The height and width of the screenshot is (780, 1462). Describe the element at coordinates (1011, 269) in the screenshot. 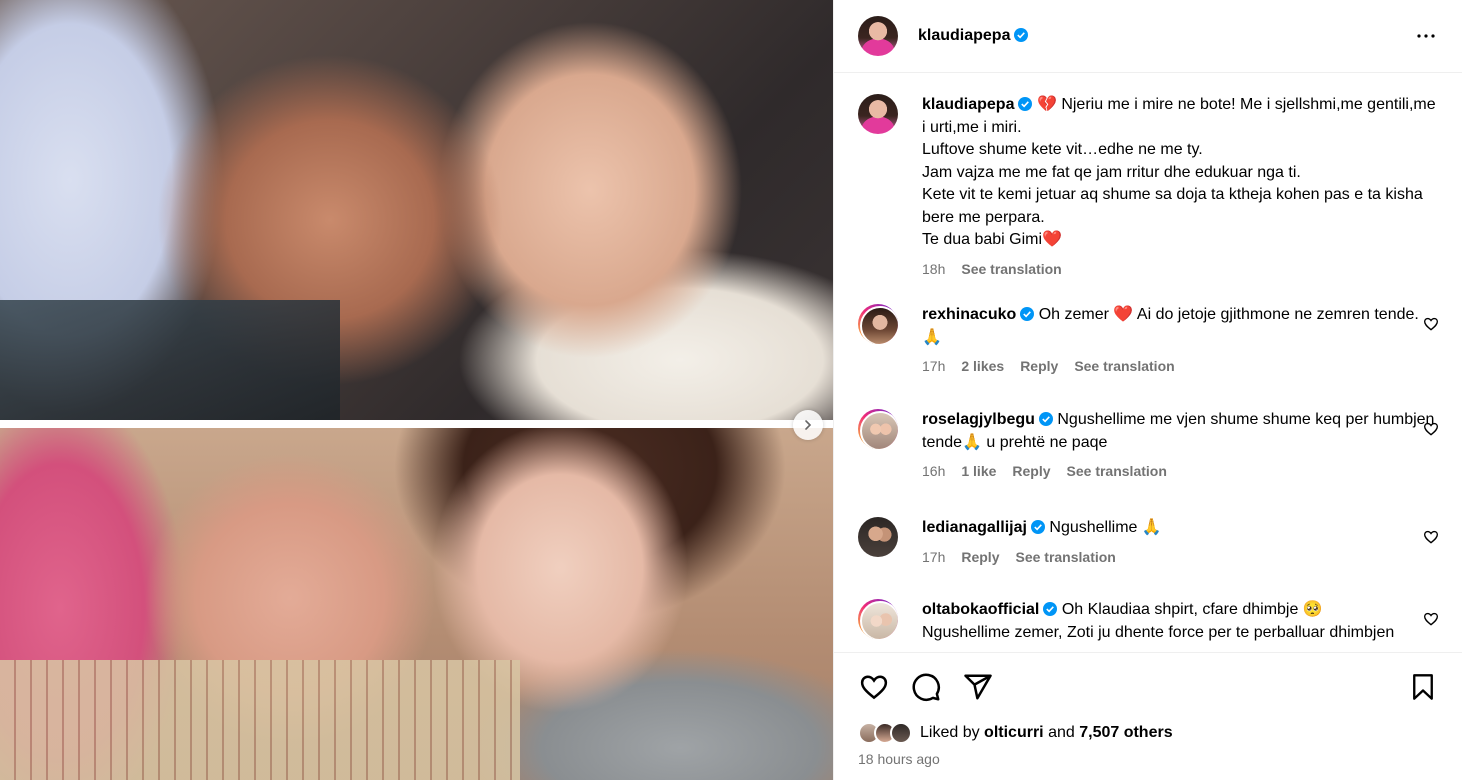

I see `caption-see-translation: See translation` at that location.